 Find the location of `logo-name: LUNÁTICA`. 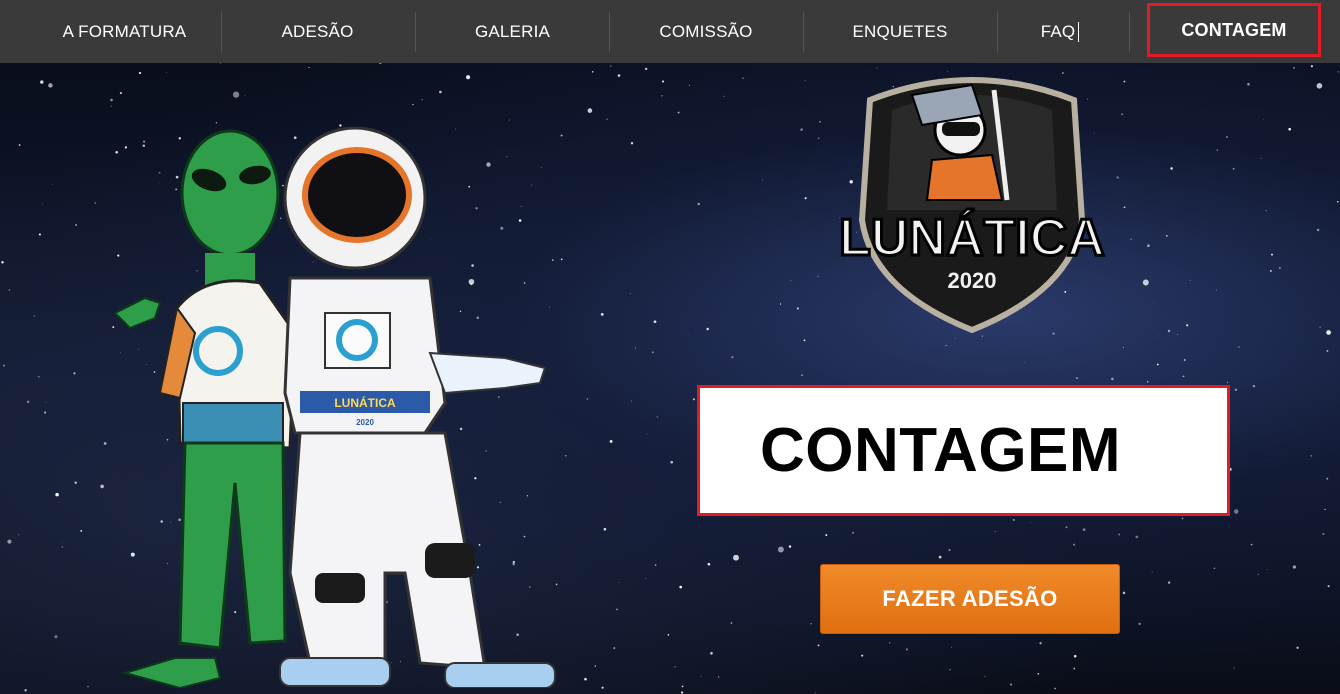

logo-name: LUNÁTICA is located at coordinates (972, 238).